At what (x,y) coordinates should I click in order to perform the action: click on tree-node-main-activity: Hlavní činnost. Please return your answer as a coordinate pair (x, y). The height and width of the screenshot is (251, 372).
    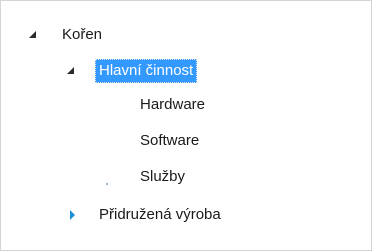
    Looking at the image, I should click on (186, 71).